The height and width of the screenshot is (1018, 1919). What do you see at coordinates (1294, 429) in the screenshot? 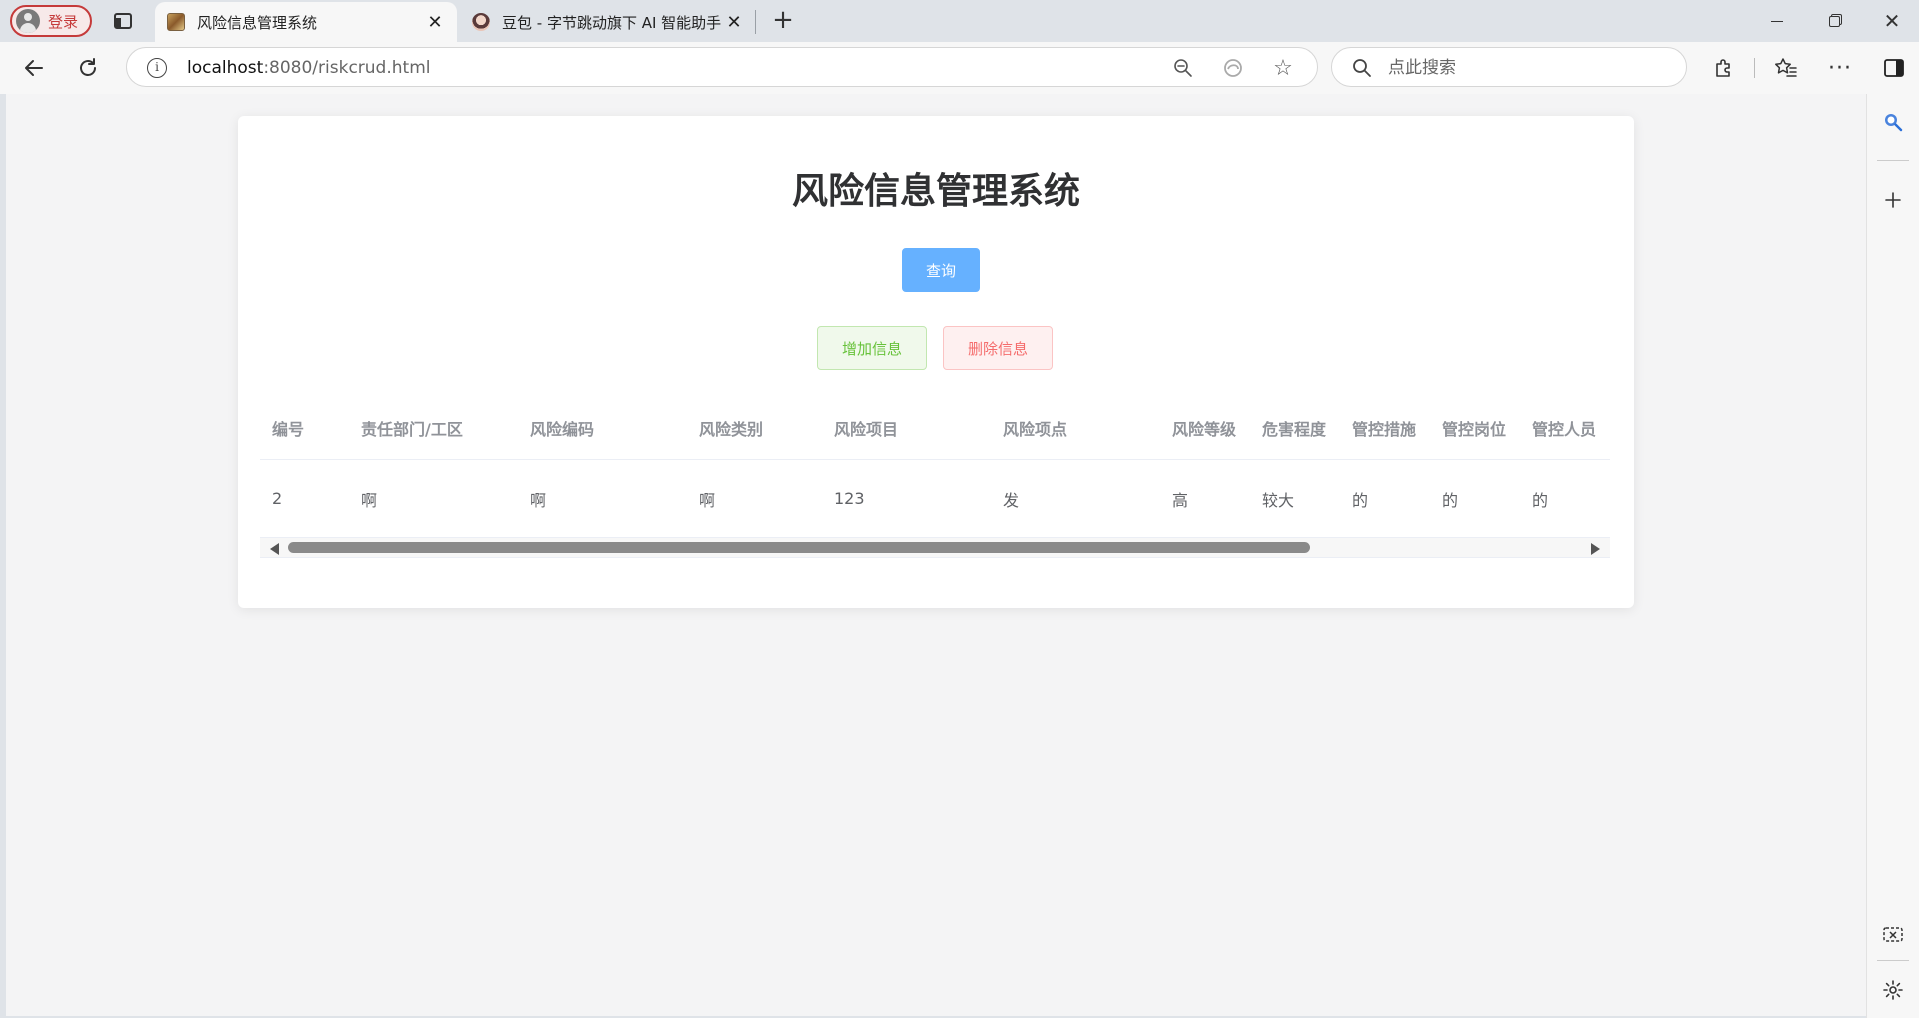
I see `col-header-hazard-degree: 危害程度` at bounding box center [1294, 429].